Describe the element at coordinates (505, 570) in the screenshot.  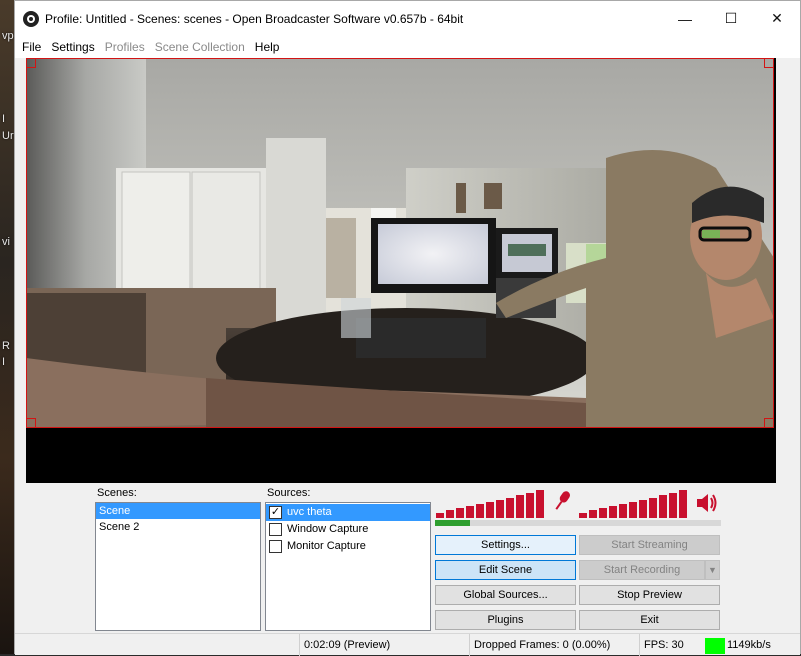
I see `edit-scene-button: Edit Scene` at that location.